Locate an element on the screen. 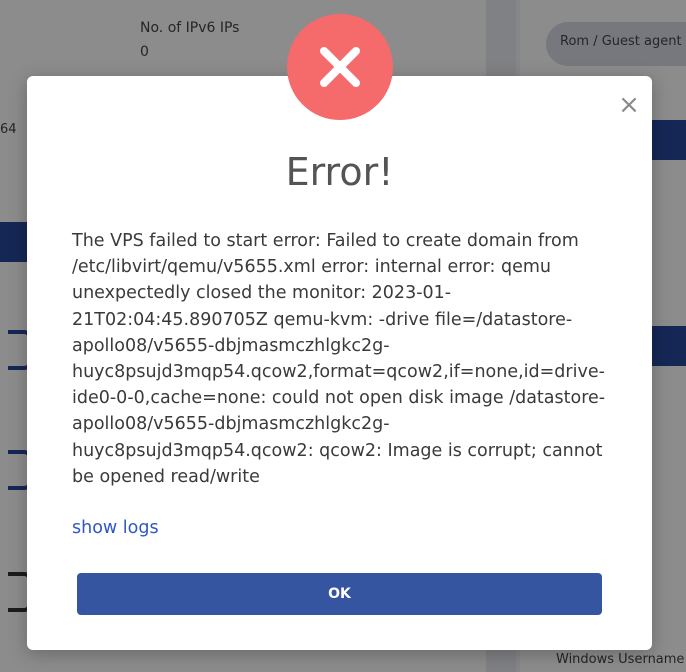  x-mark-icon is located at coordinates (340, 67).